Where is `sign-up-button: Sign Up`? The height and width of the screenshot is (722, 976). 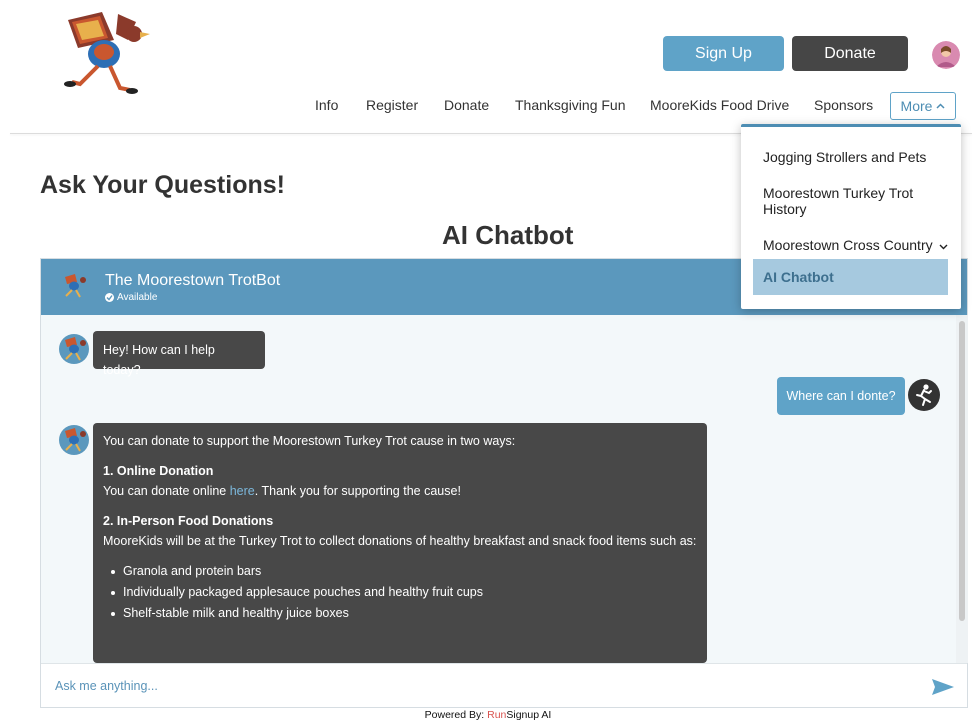 sign-up-button: Sign Up is located at coordinates (723, 53).